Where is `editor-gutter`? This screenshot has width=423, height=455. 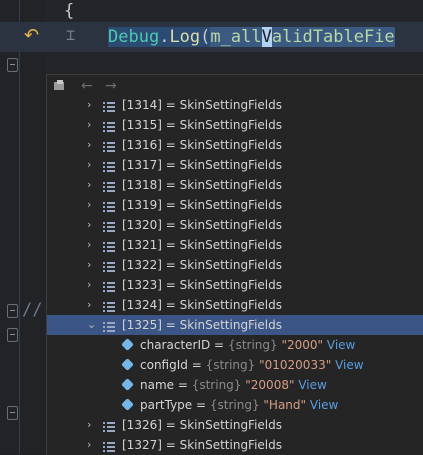 editor-gutter is located at coordinates (23, 227).